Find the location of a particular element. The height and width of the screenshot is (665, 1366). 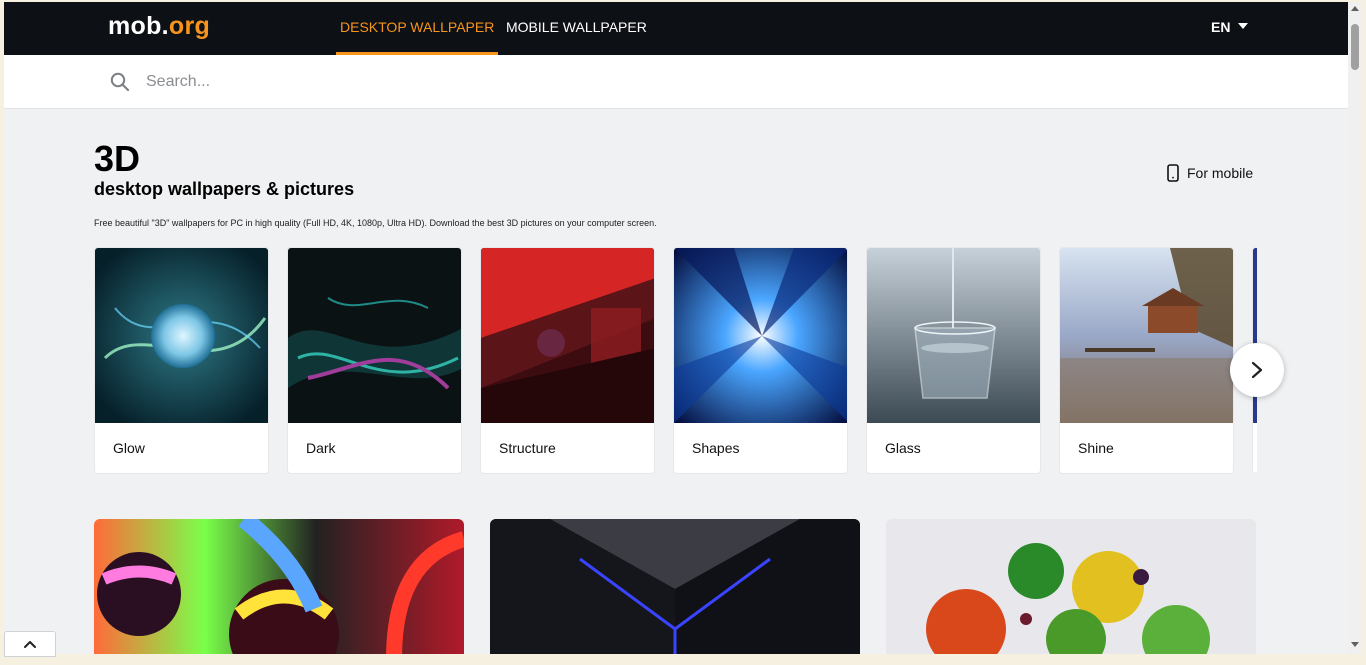

language-label: EN is located at coordinates (1221, 27).